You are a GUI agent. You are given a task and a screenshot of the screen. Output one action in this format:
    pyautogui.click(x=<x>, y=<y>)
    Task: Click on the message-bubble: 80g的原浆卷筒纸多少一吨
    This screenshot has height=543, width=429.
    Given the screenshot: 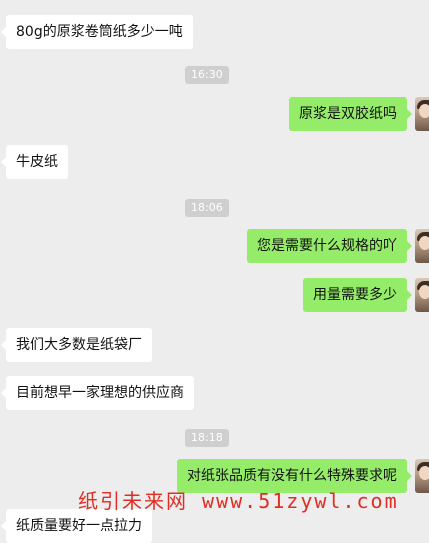 What is the action you would take?
    pyautogui.click(x=97, y=32)
    